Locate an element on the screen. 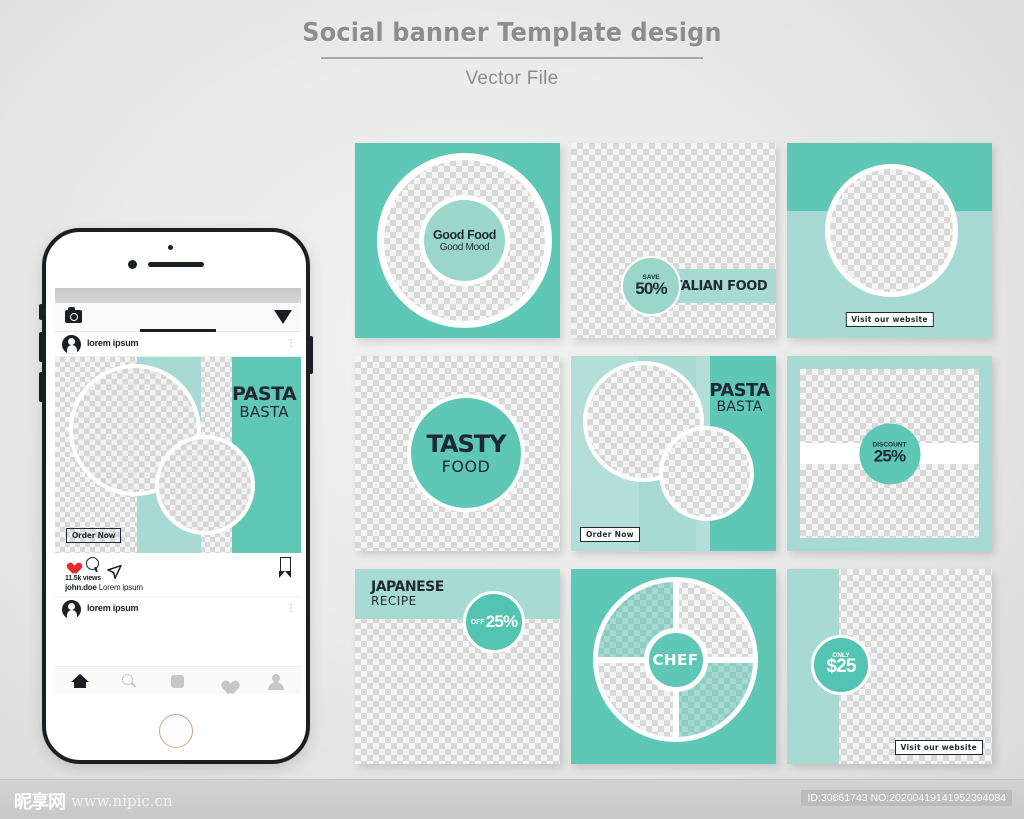  next-post-header: lorem ipsum ⋯ is located at coordinates (178, 607).